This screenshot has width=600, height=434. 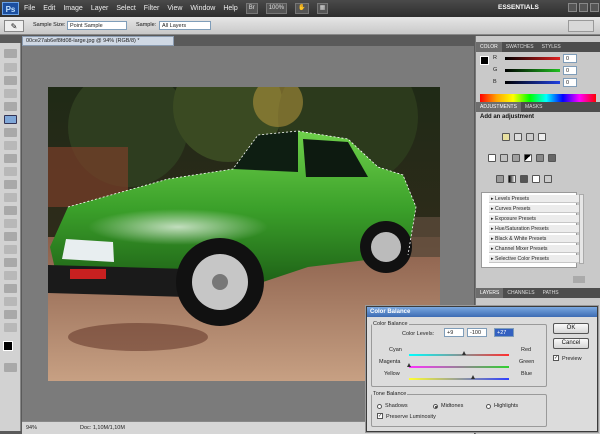 What do you see at coordinates (551, 47) in the screenshot?
I see `tab-styles: STYLES` at bounding box center [551, 47].